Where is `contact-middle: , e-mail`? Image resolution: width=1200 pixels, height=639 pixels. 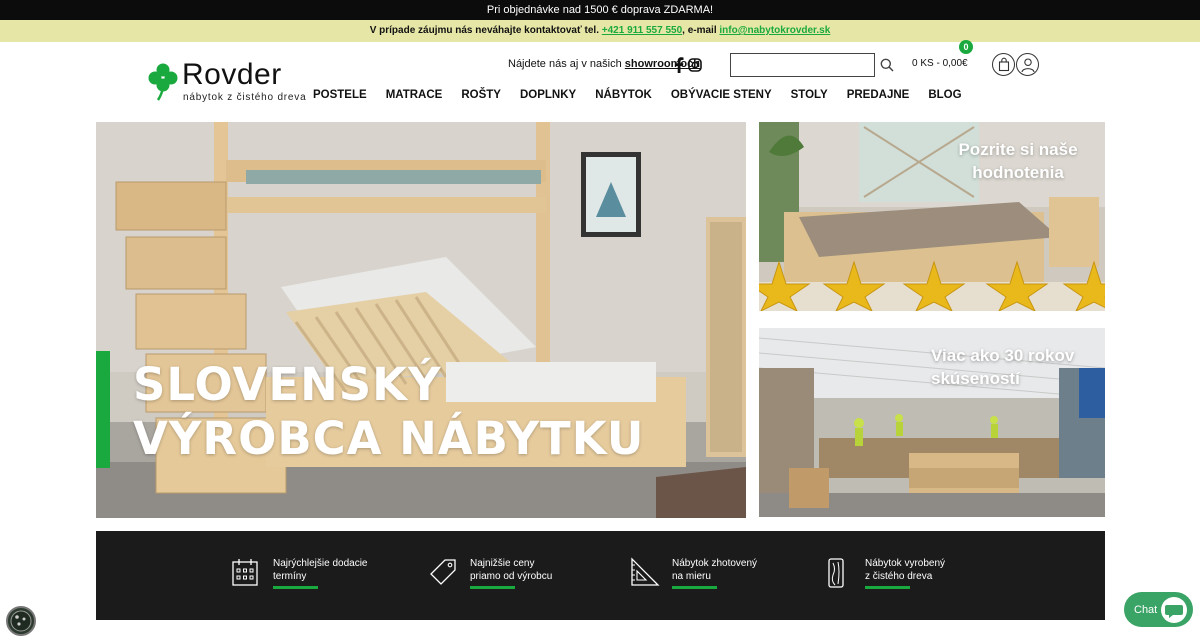 contact-middle: , e-mail is located at coordinates (699, 30).